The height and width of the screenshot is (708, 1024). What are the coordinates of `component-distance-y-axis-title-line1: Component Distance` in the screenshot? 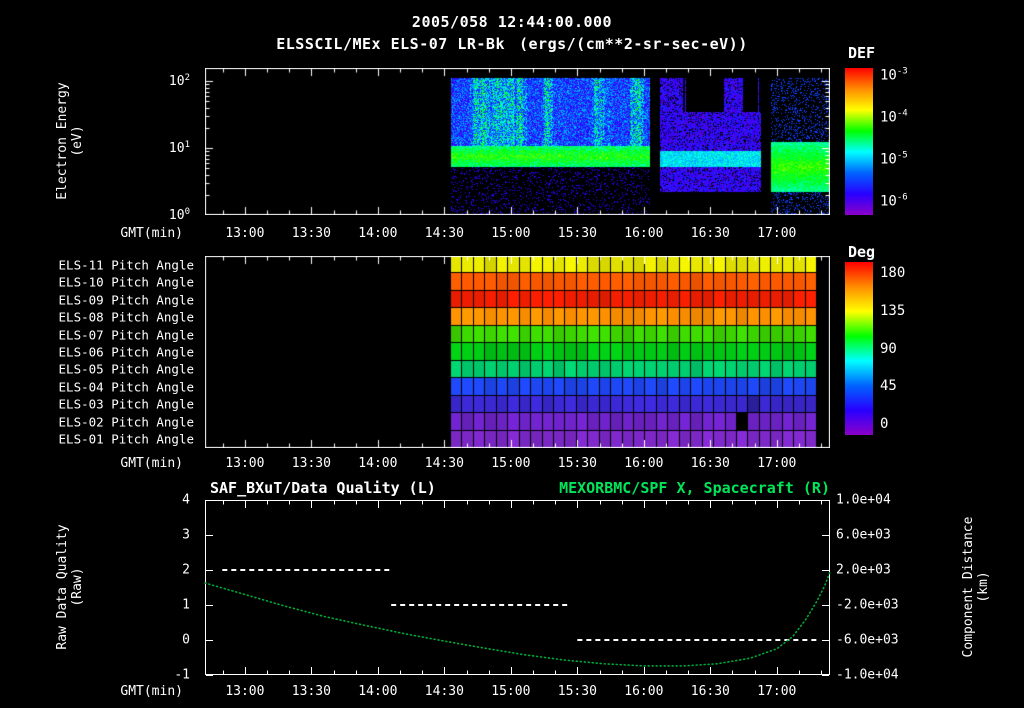 It's located at (968, 587).